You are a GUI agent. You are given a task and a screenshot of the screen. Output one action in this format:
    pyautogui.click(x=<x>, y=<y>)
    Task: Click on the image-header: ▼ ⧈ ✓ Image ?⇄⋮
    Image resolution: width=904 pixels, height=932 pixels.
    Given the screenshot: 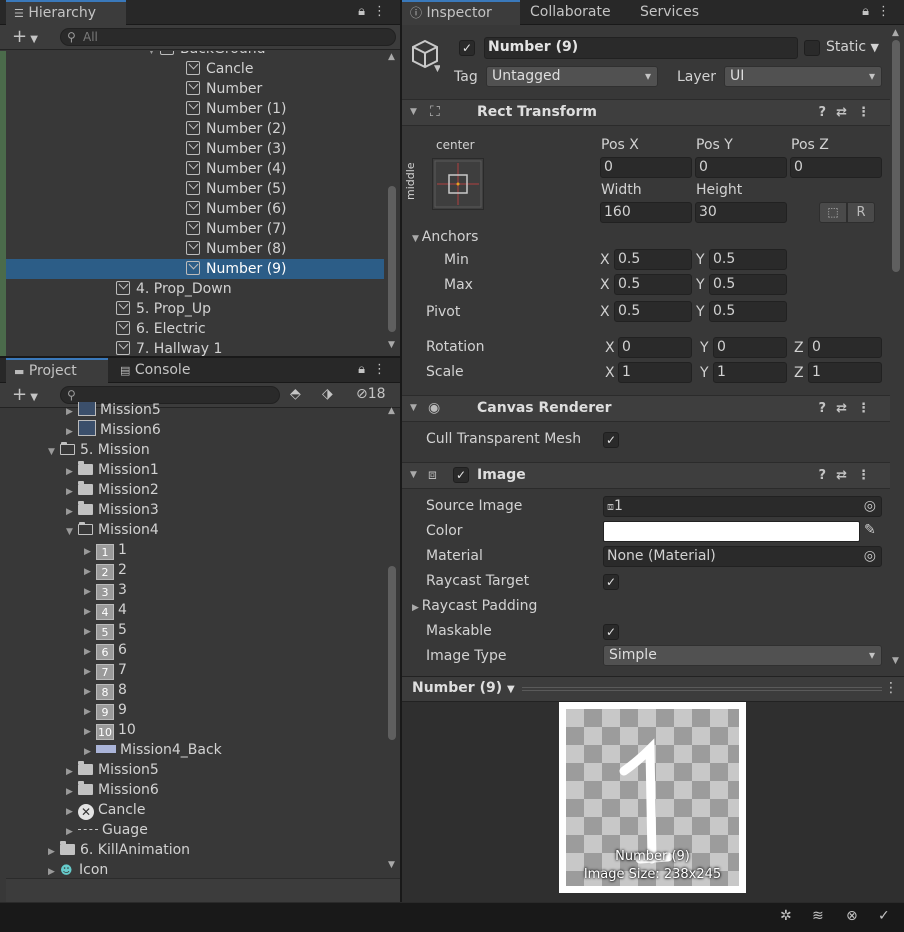 What is the action you would take?
    pyautogui.click(x=646, y=475)
    